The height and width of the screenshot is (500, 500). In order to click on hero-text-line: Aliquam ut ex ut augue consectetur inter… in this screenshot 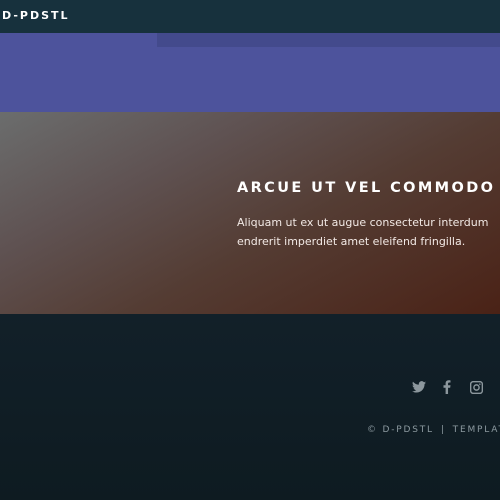, I will do `click(363, 222)`.